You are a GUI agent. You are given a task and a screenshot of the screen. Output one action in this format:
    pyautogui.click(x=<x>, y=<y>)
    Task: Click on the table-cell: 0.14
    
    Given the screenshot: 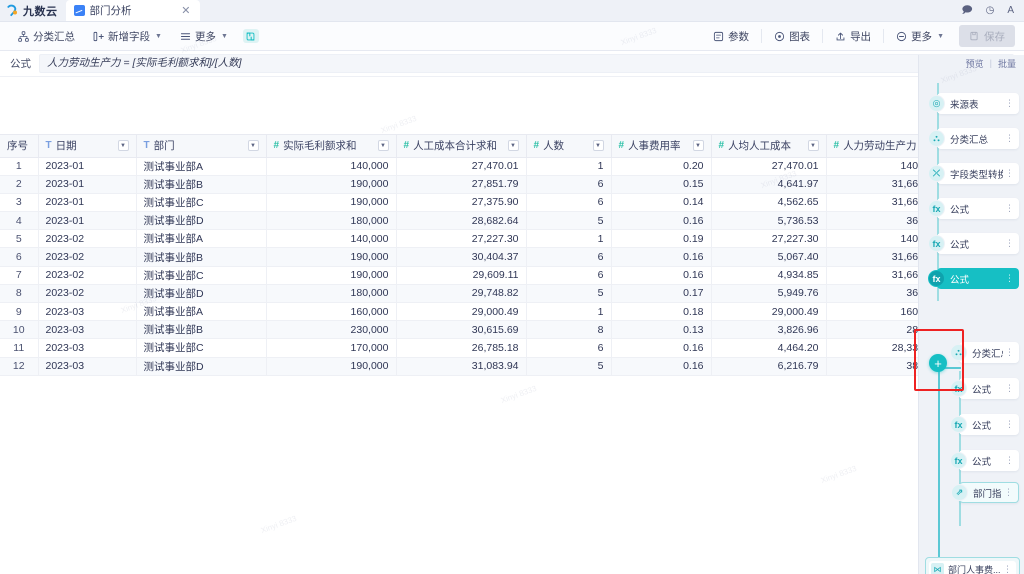 What is the action you would take?
    pyautogui.click(x=661, y=203)
    